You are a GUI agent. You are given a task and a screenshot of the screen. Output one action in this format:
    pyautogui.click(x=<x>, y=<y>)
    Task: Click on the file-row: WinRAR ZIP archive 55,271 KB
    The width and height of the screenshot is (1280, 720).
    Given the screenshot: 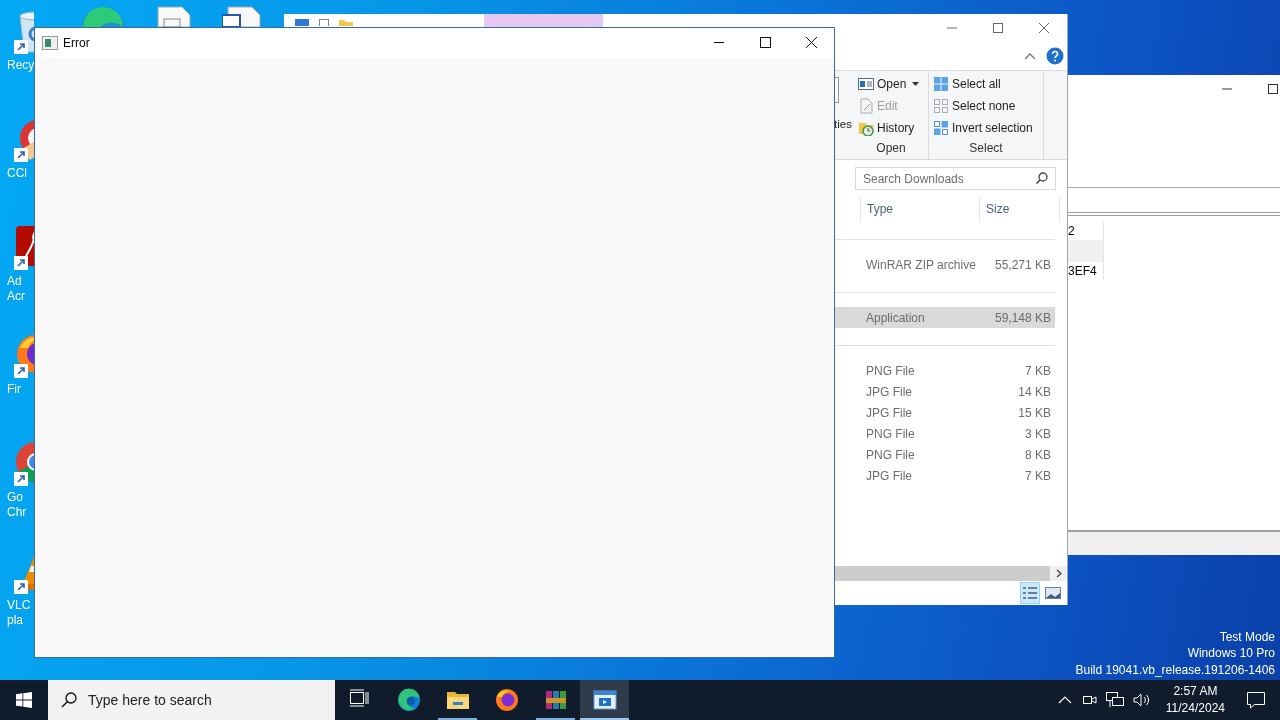 What is the action you would take?
    pyautogui.click(x=945, y=264)
    